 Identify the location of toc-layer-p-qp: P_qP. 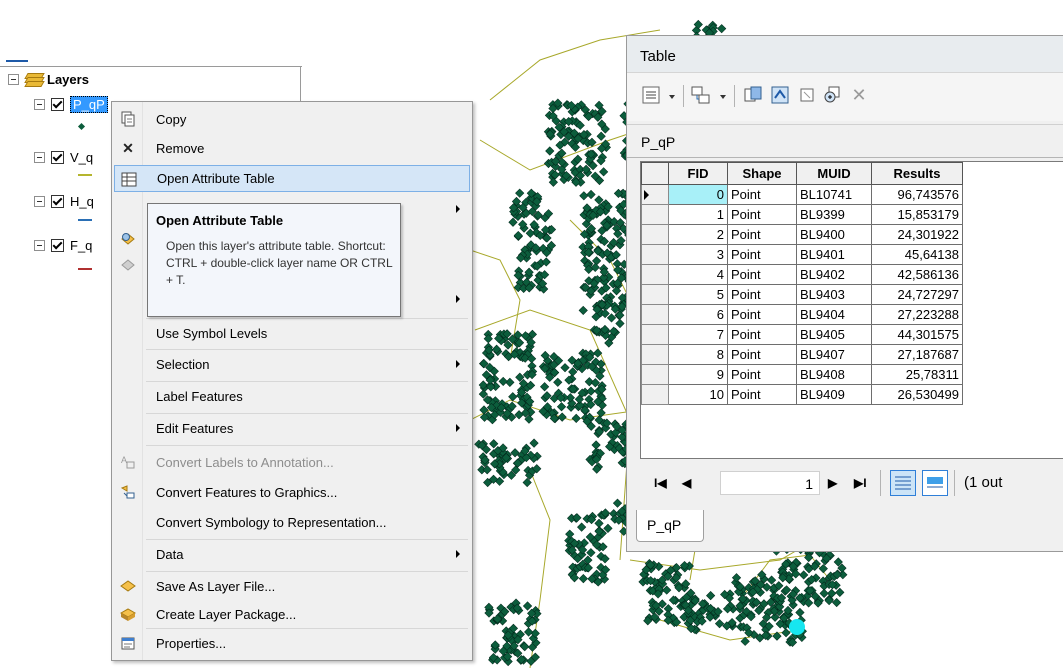
(71, 104).